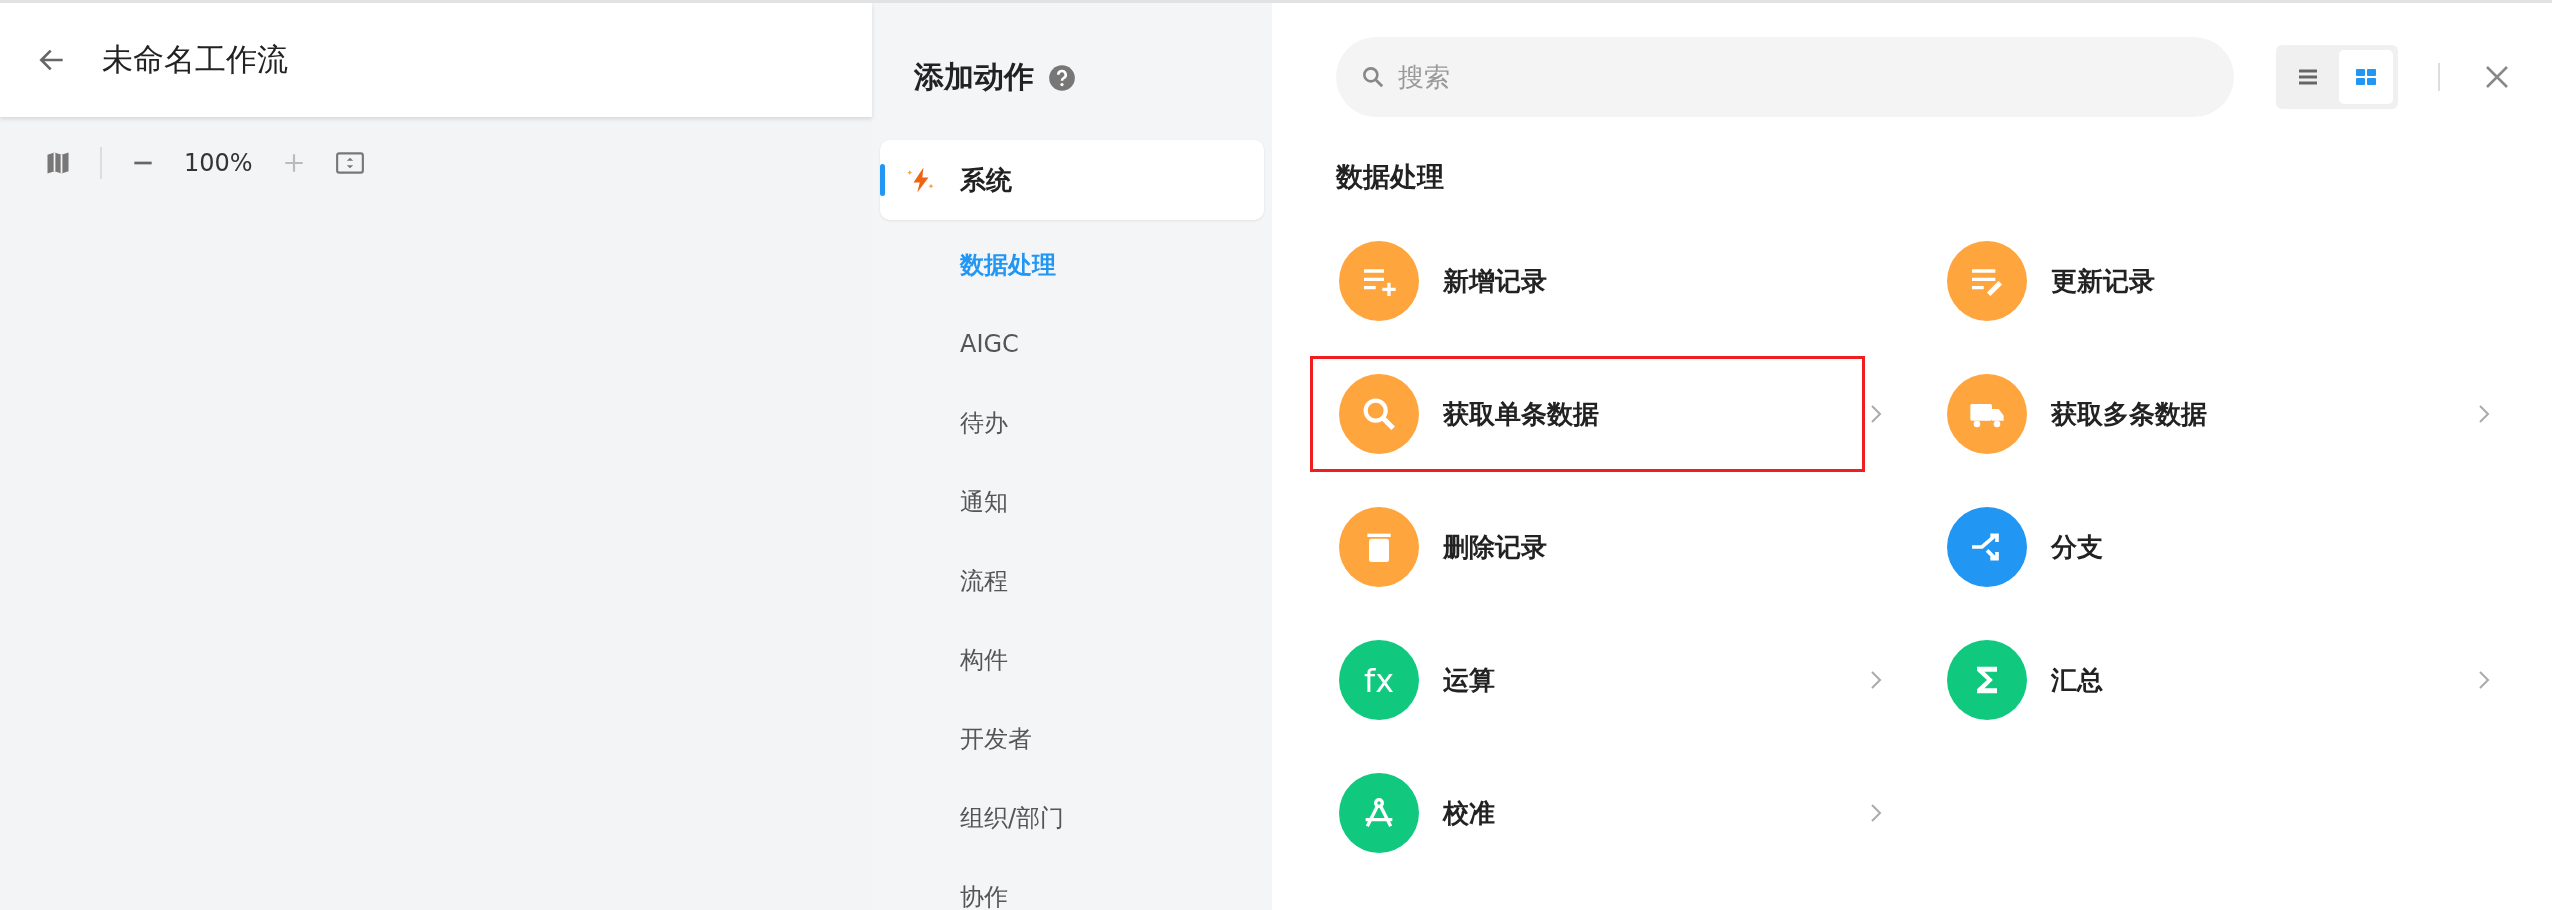 This screenshot has width=2552, height=910. Describe the element at coordinates (1373, 77) in the screenshot. I see `search-icon` at that location.